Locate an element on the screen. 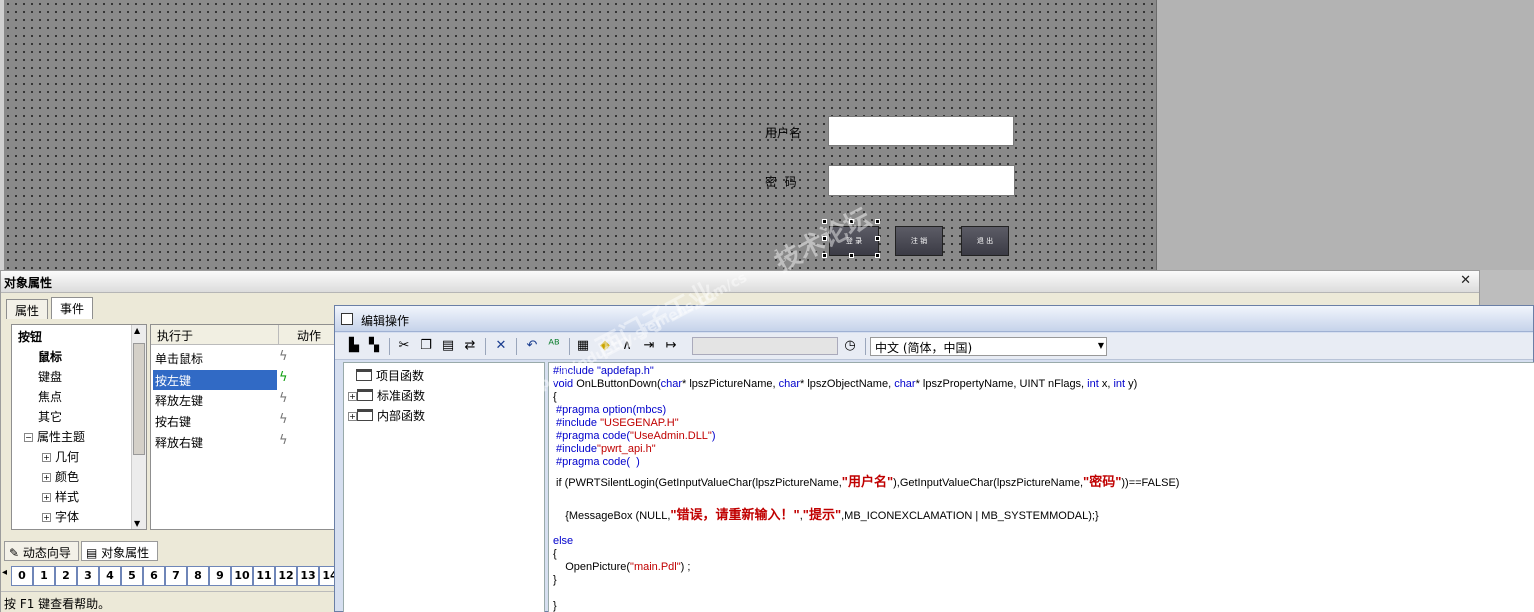 The image size is (1534, 612). clock-icon: ◷ is located at coordinates (850, 346).